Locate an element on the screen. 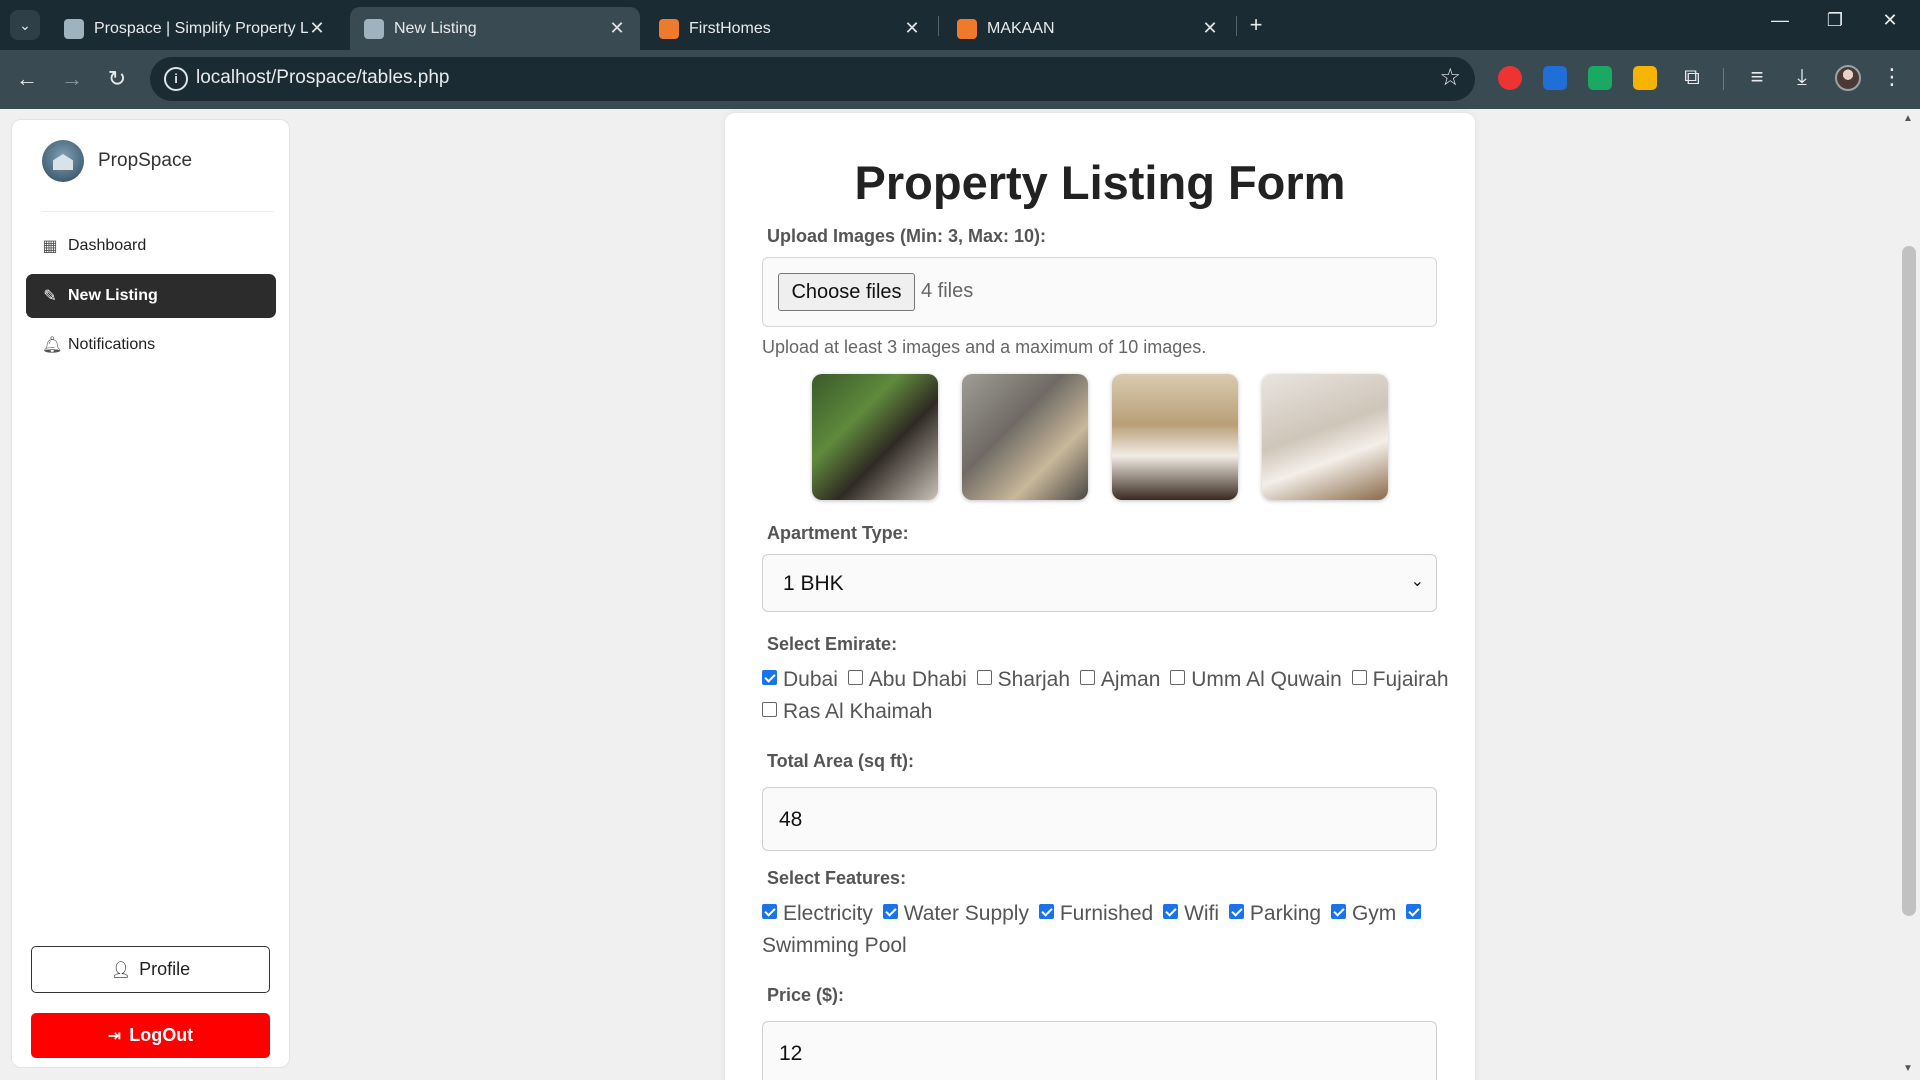 The width and height of the screenshot is (1920, 1080). address-bar: i localhost/Prospace/tables.php ☆ is located at coordinates (812, 79).